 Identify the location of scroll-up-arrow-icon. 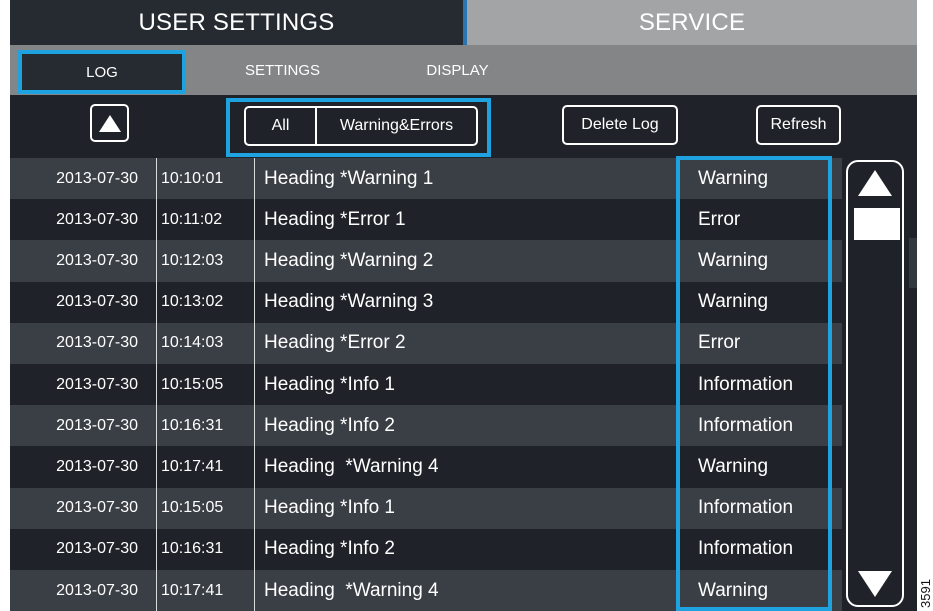
(875, 183).